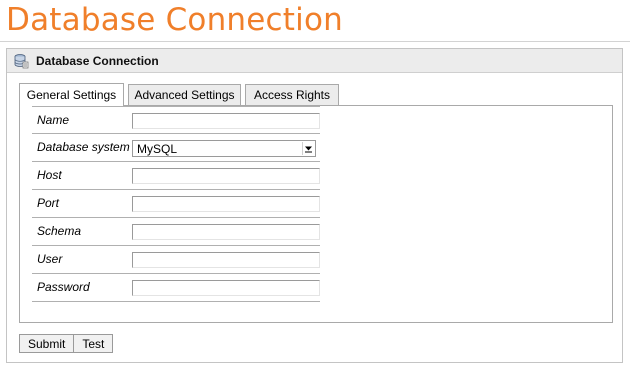 Image resolution: width=630 pixels, height=374 pixels. I want to click on panel-title: Database Connection, so click(97, 60).